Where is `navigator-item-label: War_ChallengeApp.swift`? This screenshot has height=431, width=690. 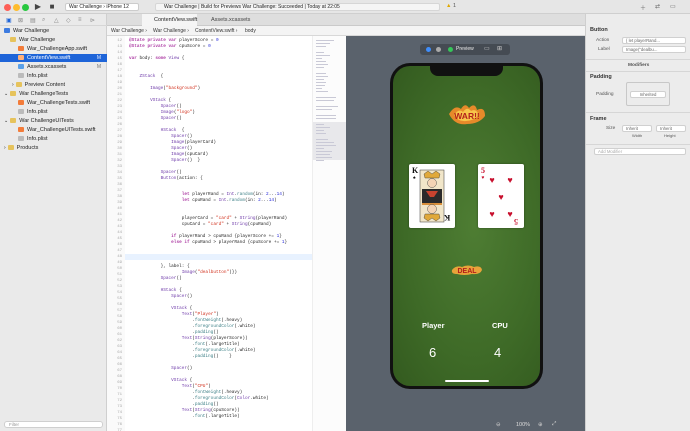
navigator-item-label: War_ChallengeApp.swift is located at coordinates (57, 49).